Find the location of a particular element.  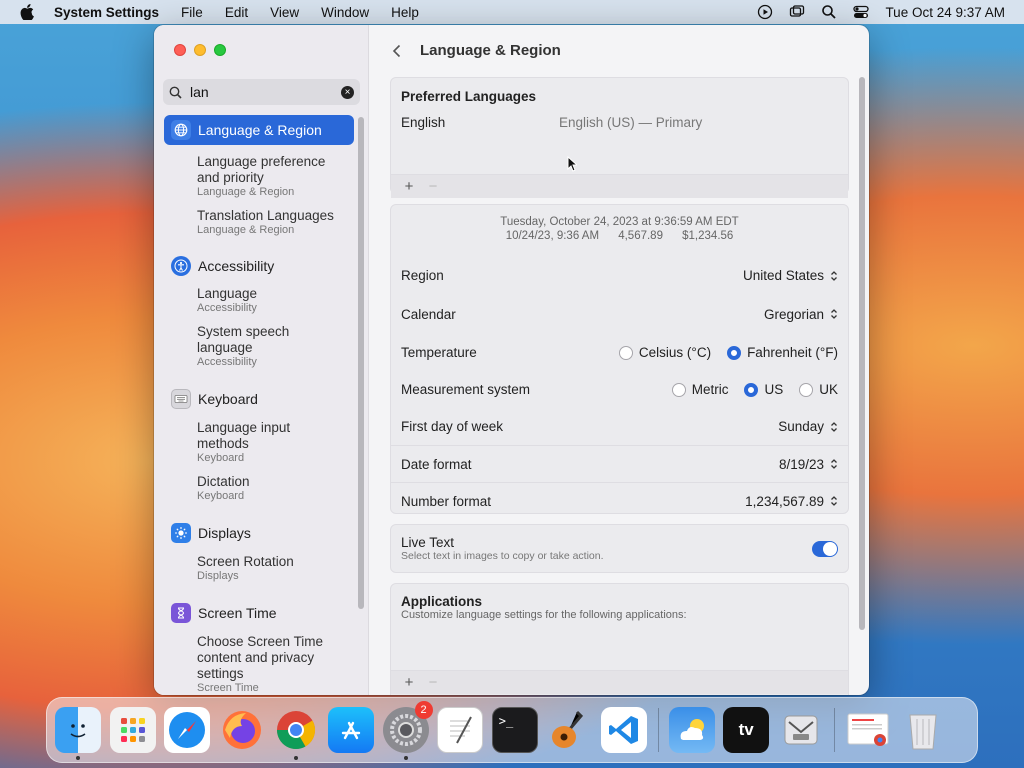

first-day-select: Sunday is located at coordinates (808, 426).